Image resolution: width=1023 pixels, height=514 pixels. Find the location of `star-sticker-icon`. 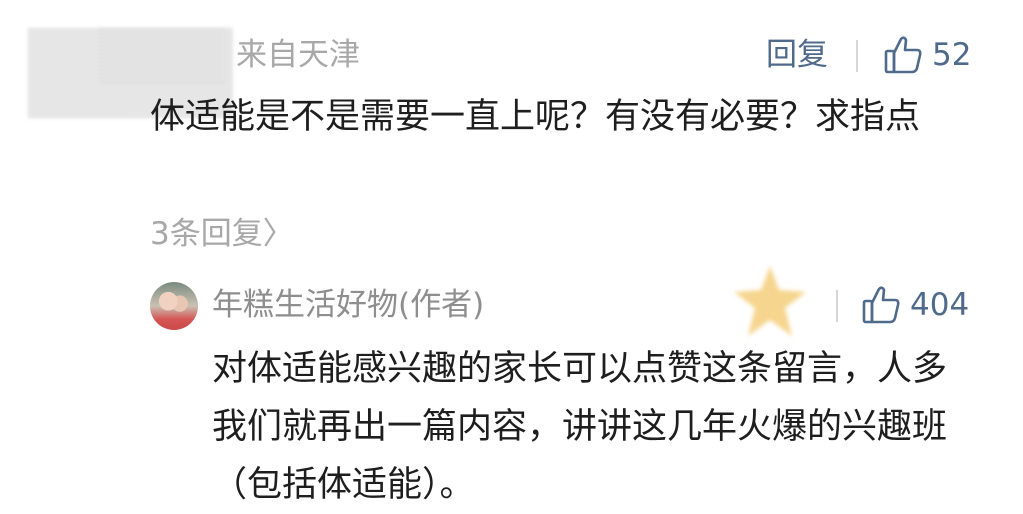

star-sticker-icon is located at coordinates (770, 302).